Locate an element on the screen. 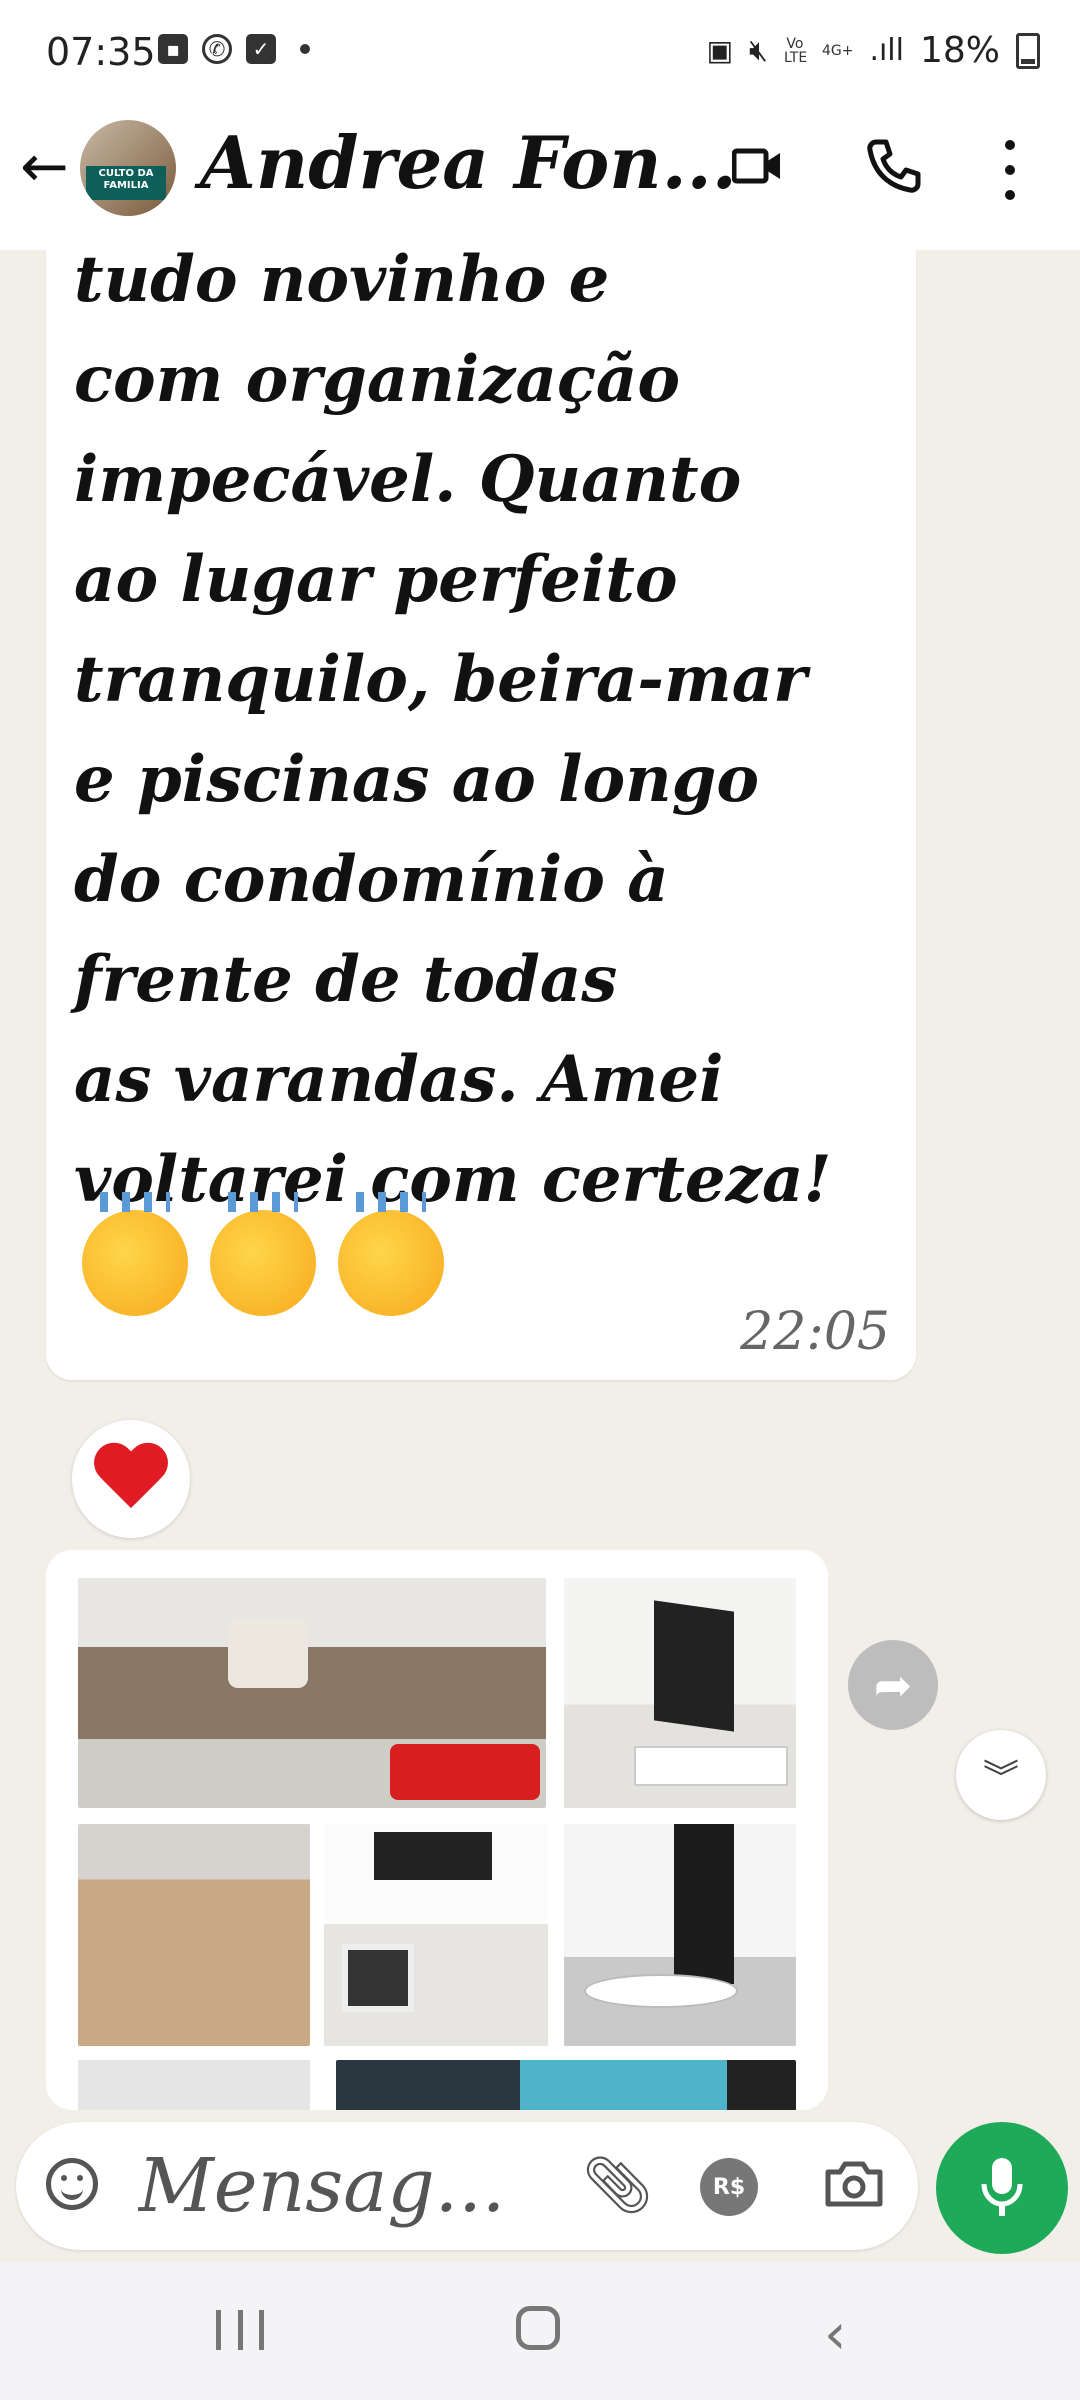  system-icons: ▣ 🔇︎ Vo LTE 4G+ .ıll 18% is located at coordinates (873, 50).